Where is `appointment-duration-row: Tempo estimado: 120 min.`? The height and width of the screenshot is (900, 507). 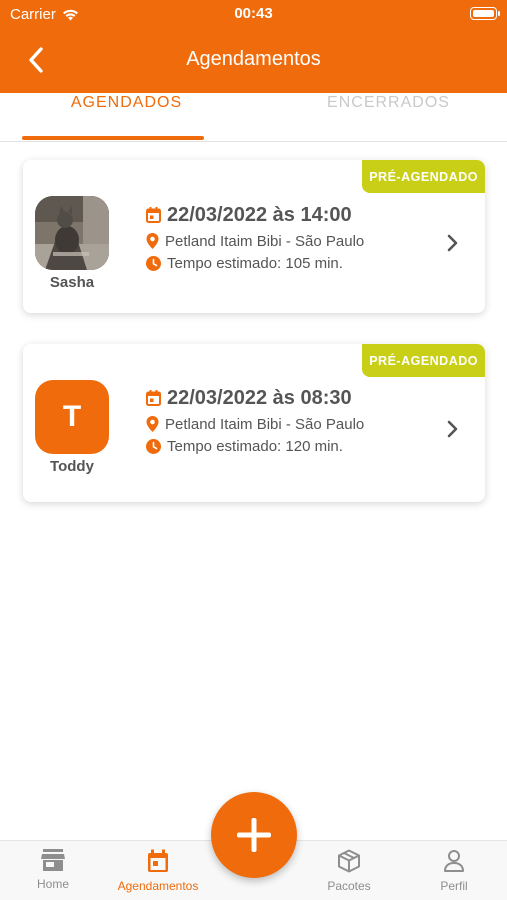
appointment-duration-row: Tempo estimado: 120 min. is located at coordinates (255, 446).